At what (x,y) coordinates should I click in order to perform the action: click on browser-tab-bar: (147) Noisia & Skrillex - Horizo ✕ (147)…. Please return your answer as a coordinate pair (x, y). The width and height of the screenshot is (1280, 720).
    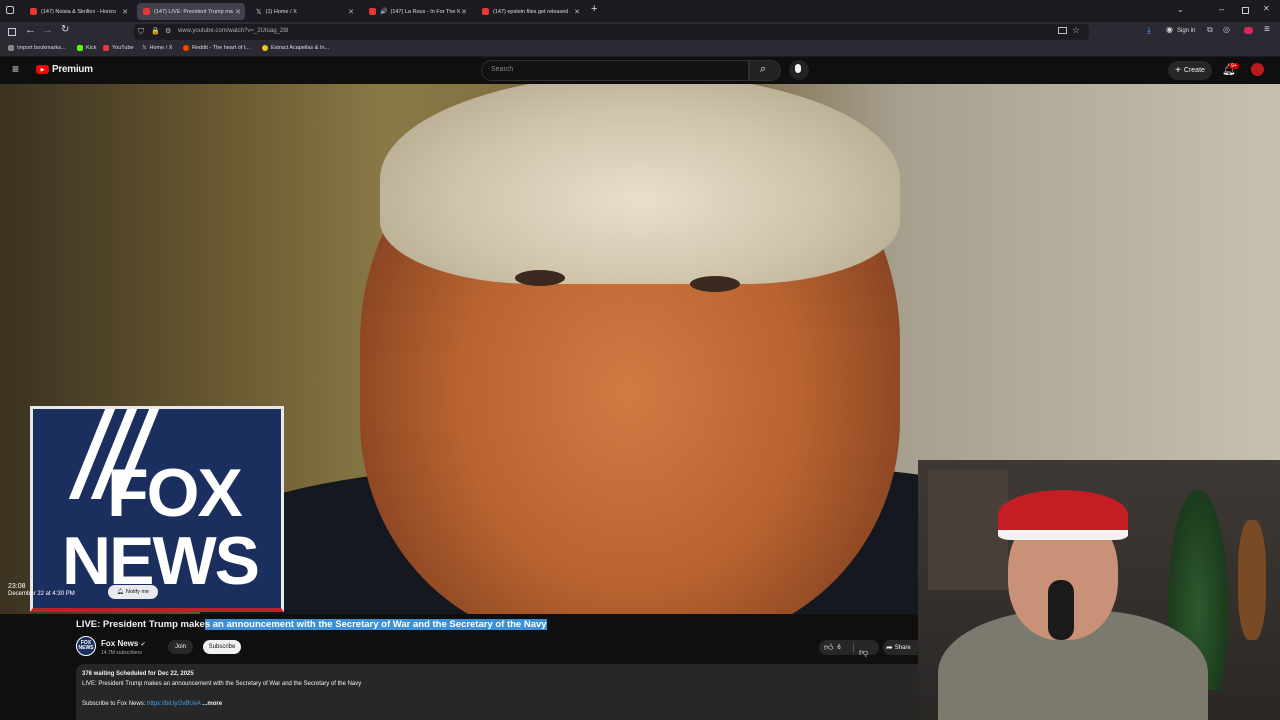
    Looking at the image, I should click on (640, 11).